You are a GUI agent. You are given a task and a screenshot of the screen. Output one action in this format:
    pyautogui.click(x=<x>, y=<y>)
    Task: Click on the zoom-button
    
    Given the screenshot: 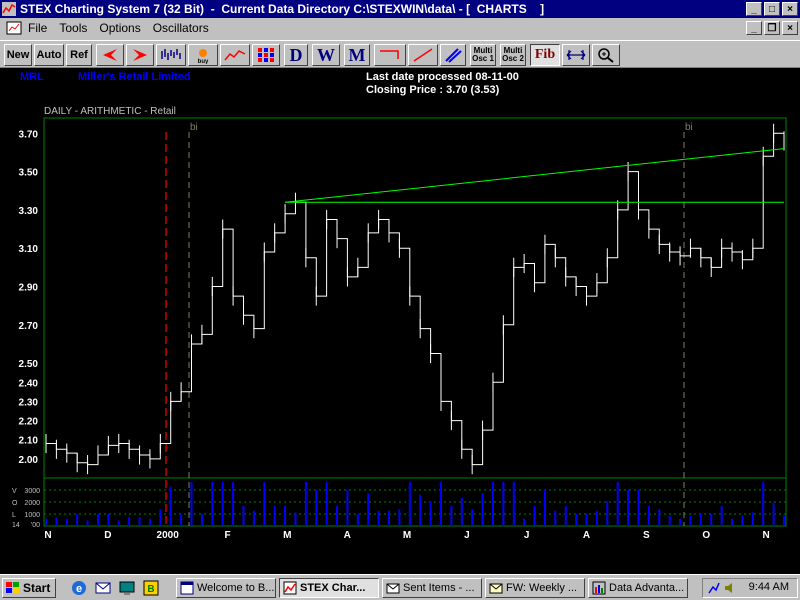 What is the action you would take?
    pyautogui.click(x=606, y=55)
    